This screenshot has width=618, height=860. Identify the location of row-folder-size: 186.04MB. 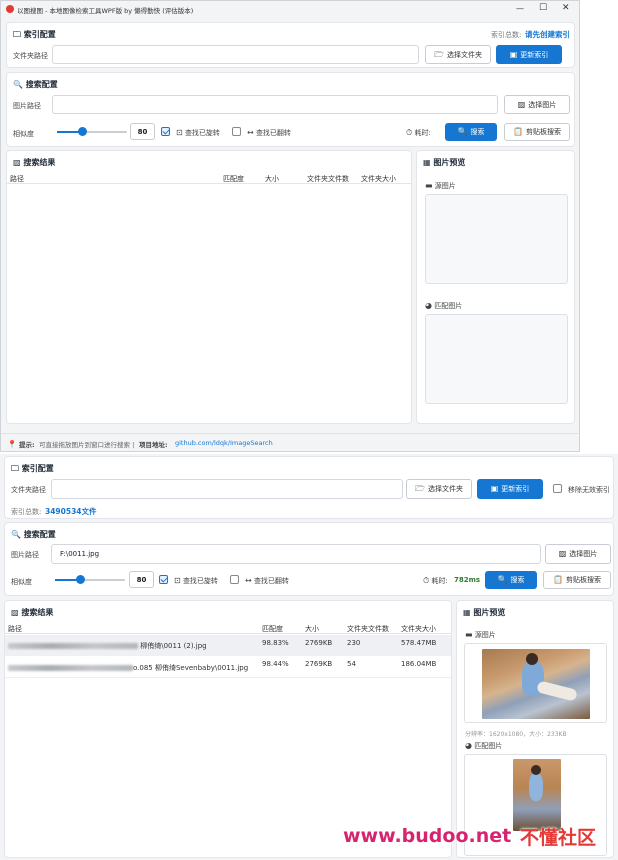
(419, 664).